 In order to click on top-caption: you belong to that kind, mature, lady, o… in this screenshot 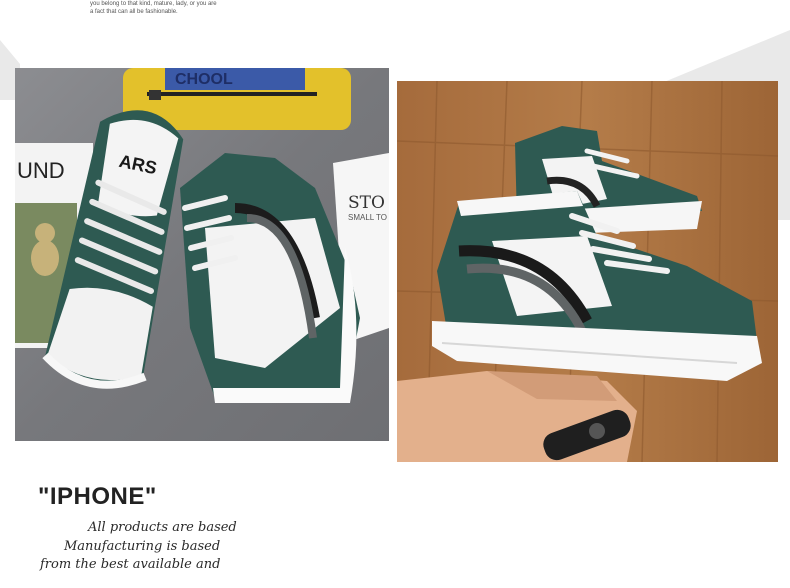, I will do `click(153, 8)`.